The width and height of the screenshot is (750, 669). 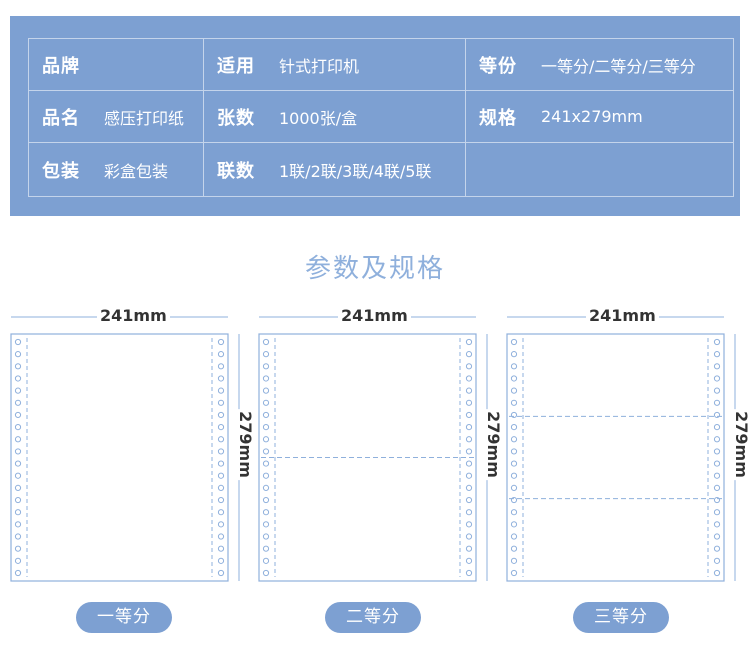 I want to click on spec-value: 感压打印纸, so click(x=144, y=118).